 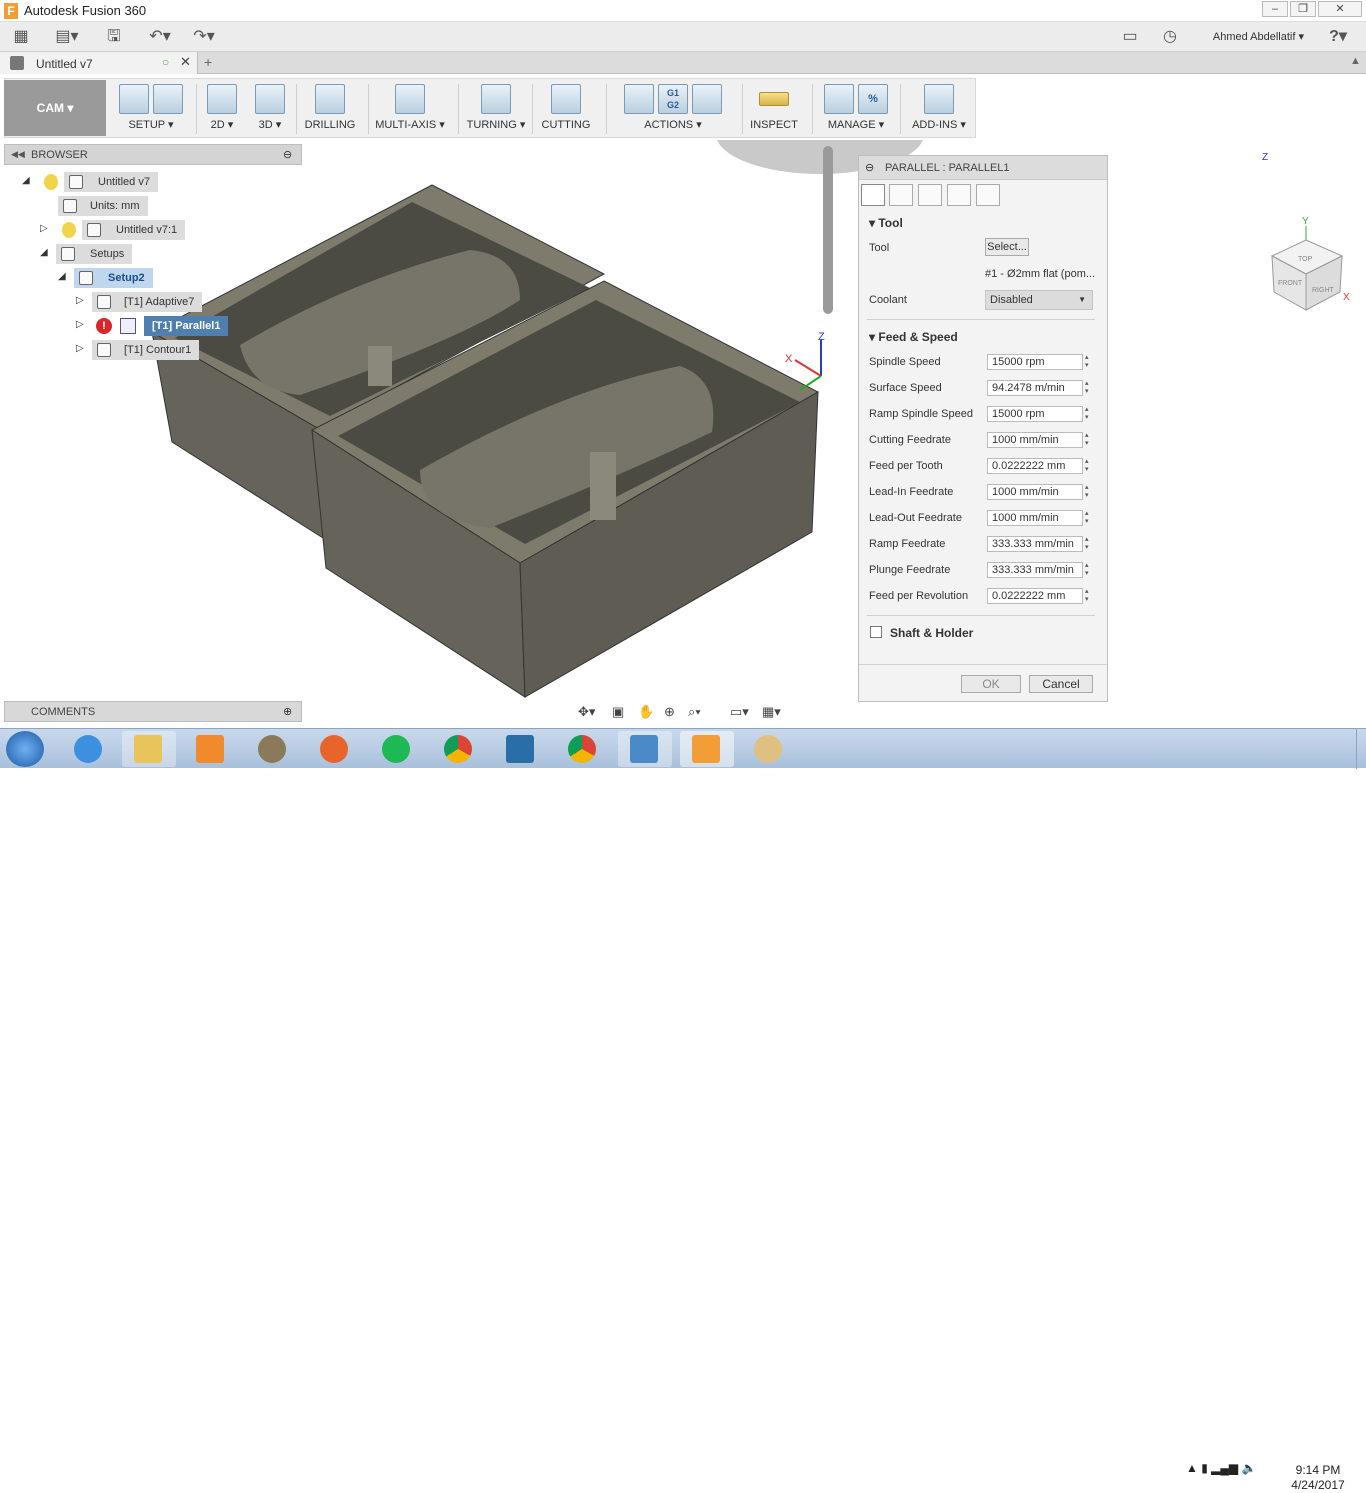 I want to click on toolbar-group-3d: 3D ▾, so click(x=270, y=108).